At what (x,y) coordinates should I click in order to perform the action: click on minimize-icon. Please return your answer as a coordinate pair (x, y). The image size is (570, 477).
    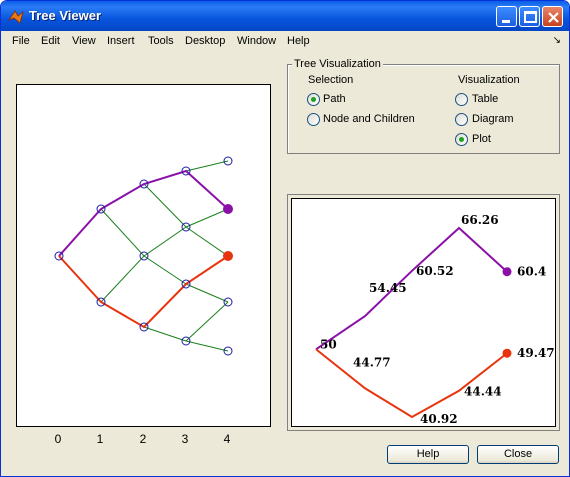
    Looking at the image, I should click on (506, 21).